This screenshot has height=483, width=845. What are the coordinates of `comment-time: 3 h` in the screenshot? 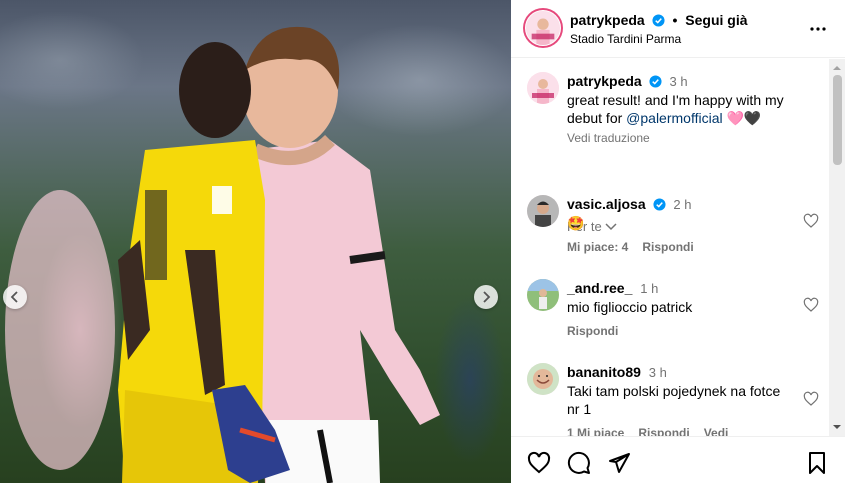 It's located at (658, 372).